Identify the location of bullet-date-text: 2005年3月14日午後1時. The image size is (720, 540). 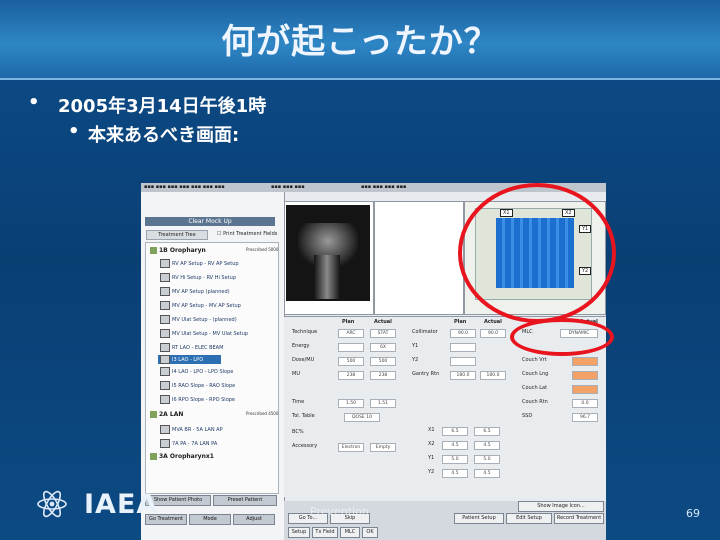
(162, 106).